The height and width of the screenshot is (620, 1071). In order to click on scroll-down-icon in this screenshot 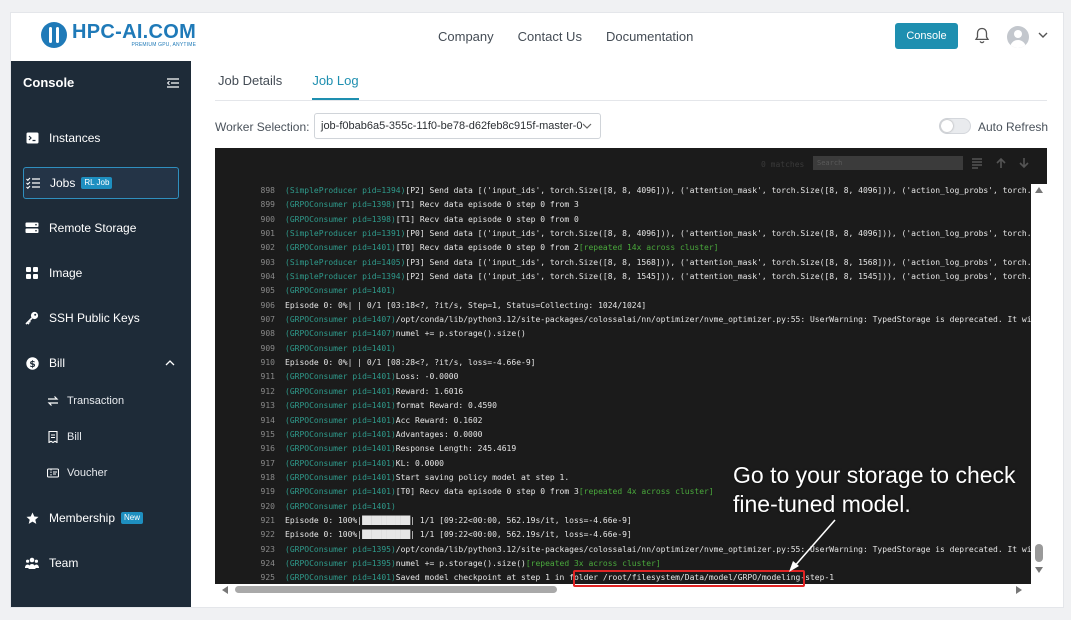, I will do `click(1039, 570)`.